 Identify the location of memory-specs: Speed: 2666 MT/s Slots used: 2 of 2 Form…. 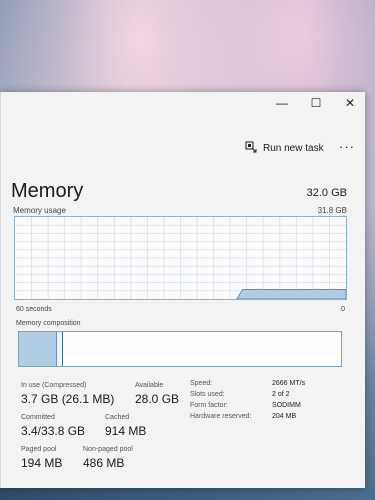
(270, 402).